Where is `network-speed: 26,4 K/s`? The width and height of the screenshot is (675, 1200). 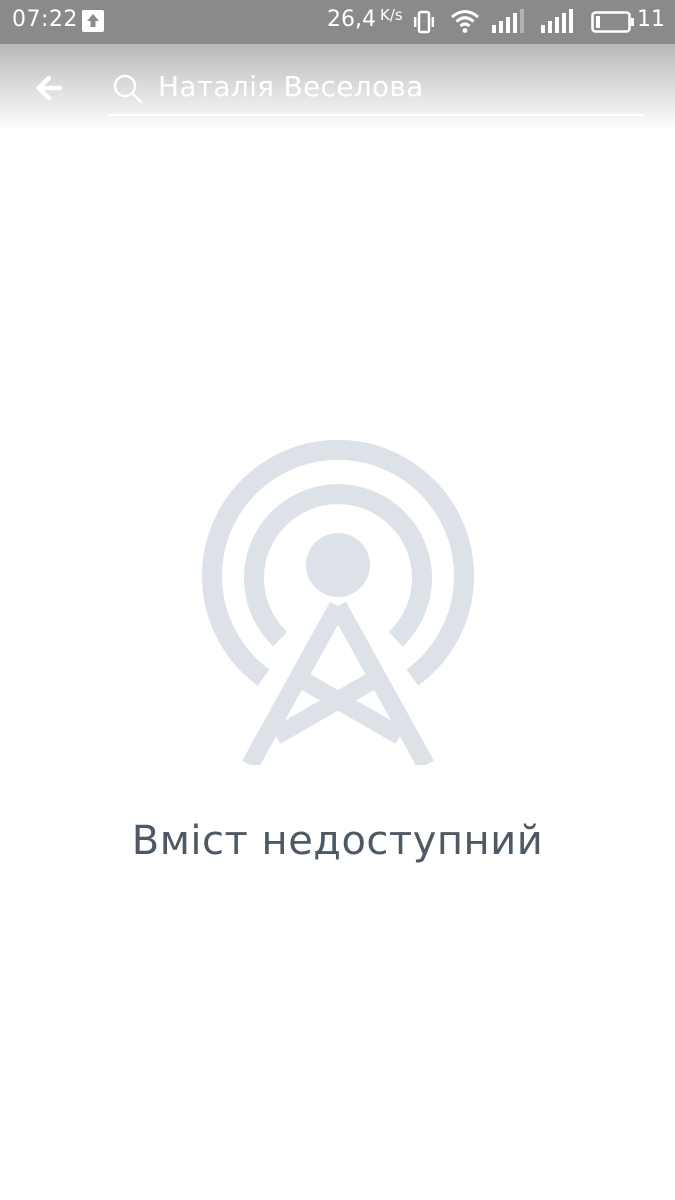 network-speed: 26,4 K/s is located at coordinates (365, 19).